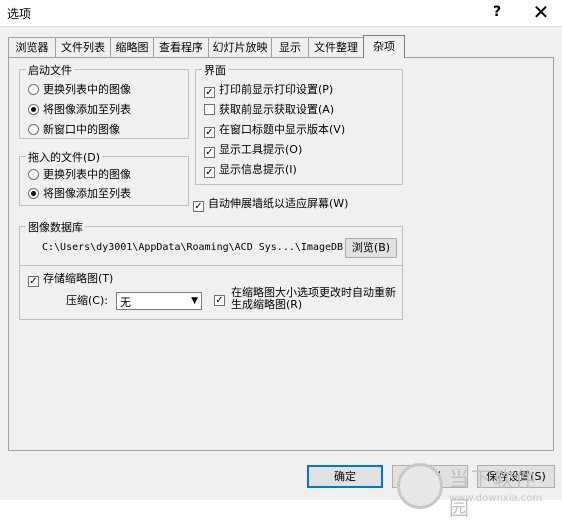 This screenshot has height=521, width=562. I want to click on checkbox-icon, so click(209, 109).